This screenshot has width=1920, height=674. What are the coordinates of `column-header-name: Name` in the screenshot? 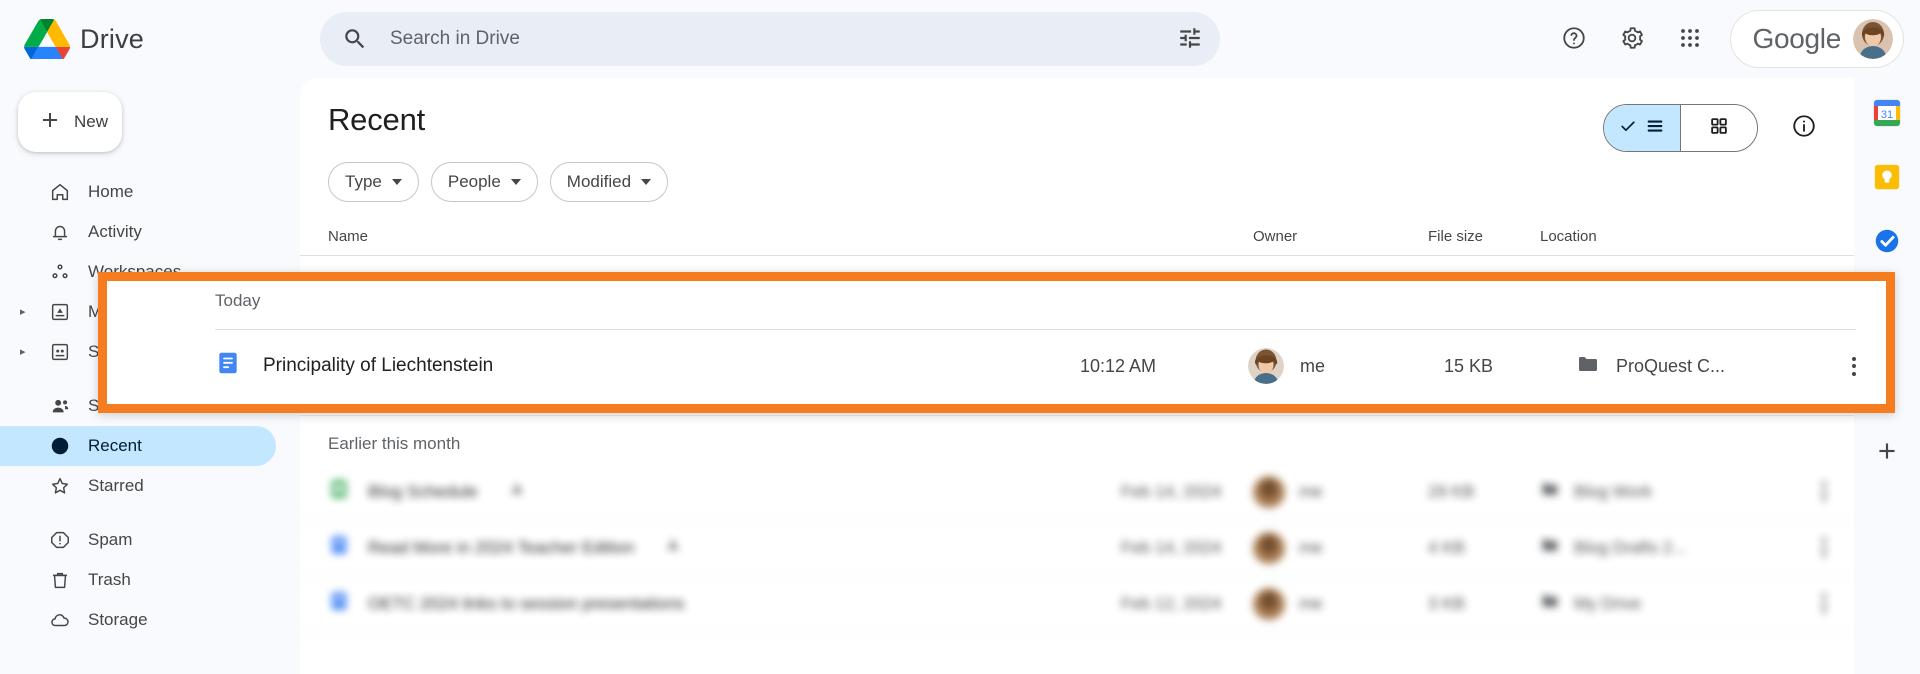 It's located at (790, 236).